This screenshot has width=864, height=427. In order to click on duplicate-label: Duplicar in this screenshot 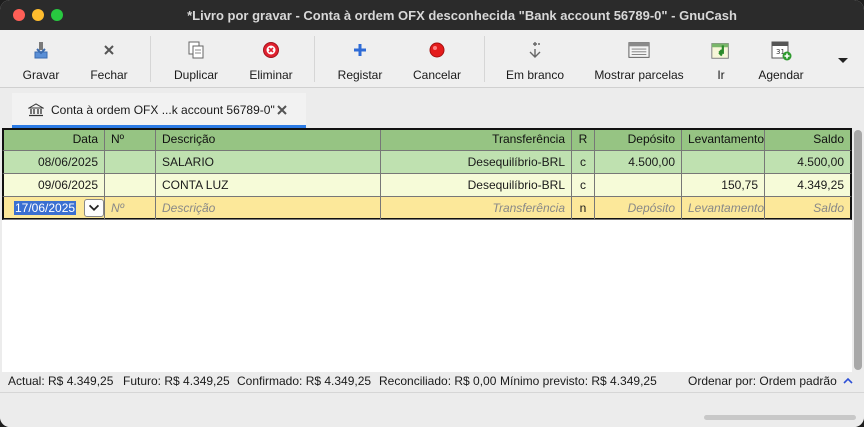, I will do `click(195, 75)`.